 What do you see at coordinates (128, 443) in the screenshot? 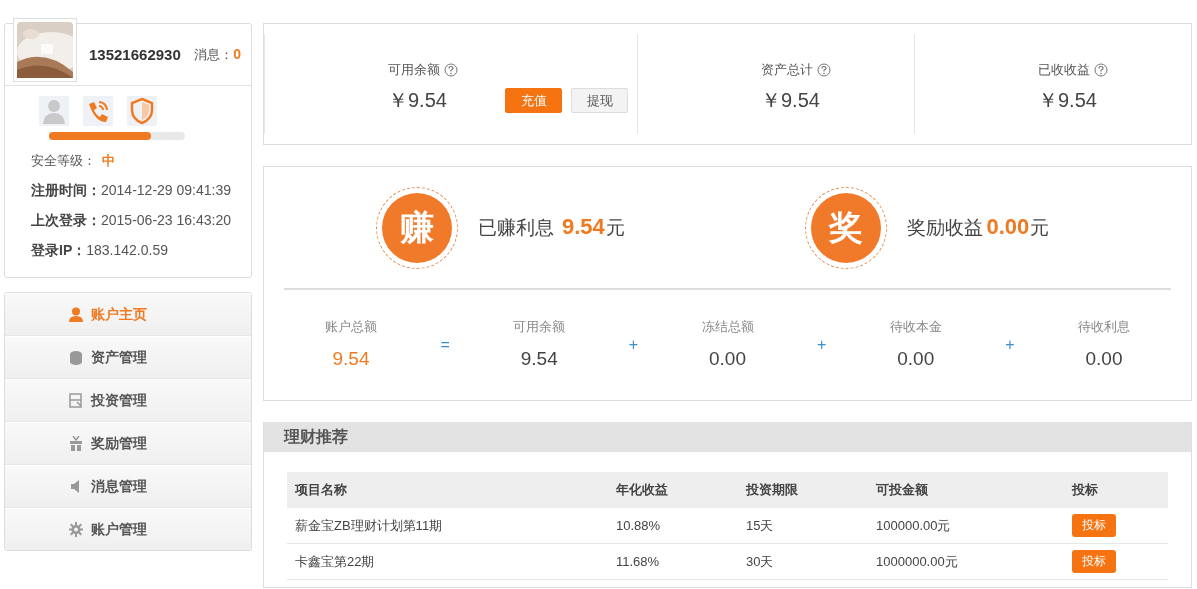
I see `menu-item: 奖励管理` at bounding box center [128, 443].